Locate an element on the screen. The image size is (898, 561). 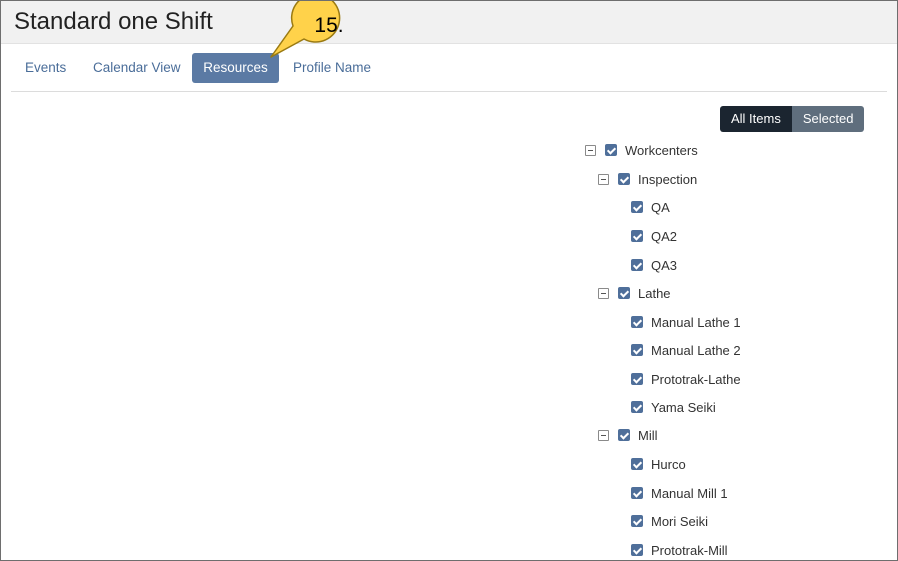
tree-leaf-label: Manual Lathe 1 is located at coordinates (696, 322).